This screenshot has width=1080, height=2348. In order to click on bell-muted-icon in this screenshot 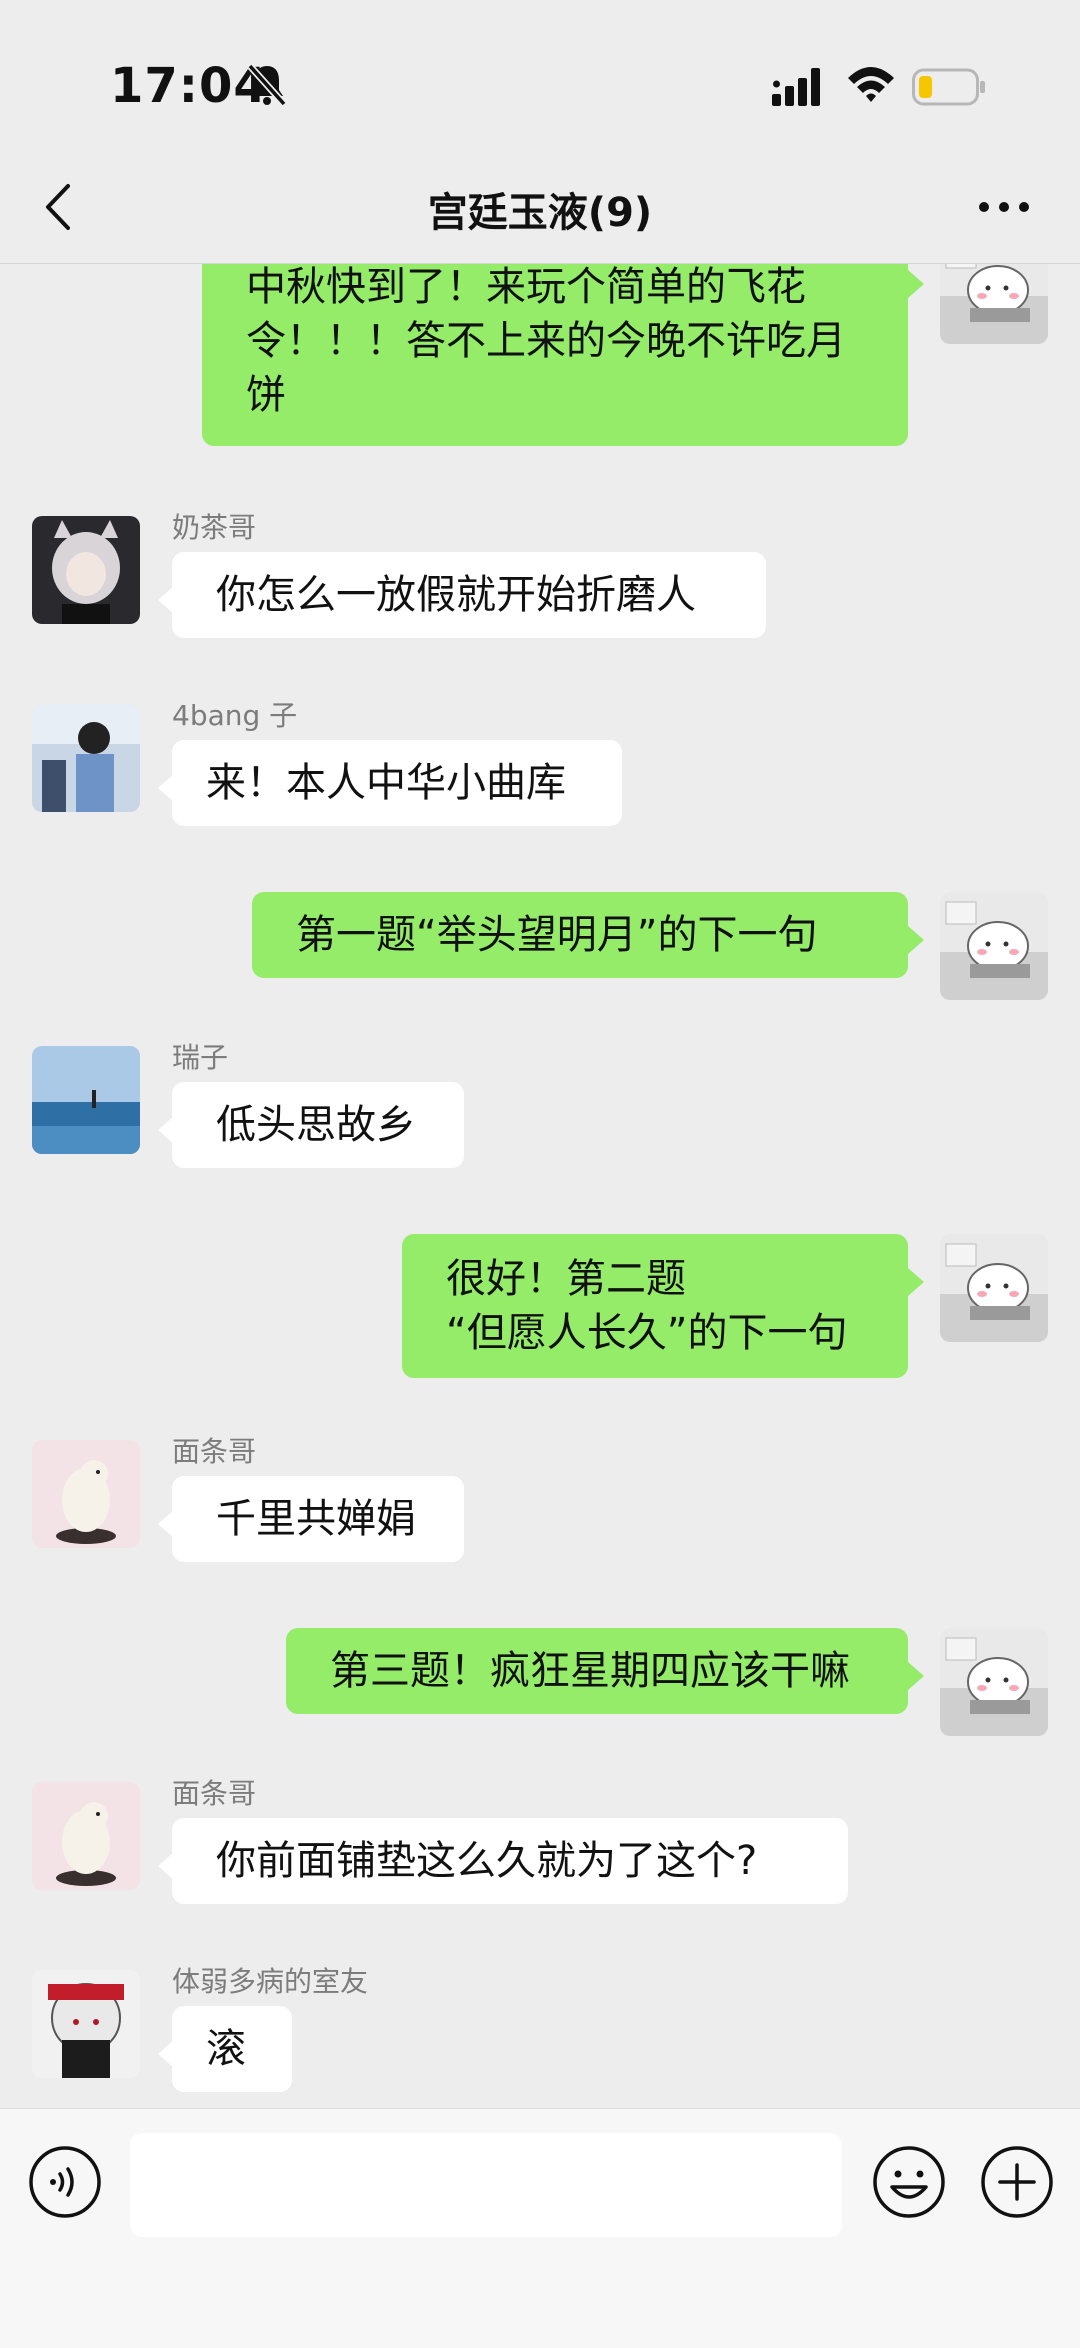, I will do `click(267, 85)`.